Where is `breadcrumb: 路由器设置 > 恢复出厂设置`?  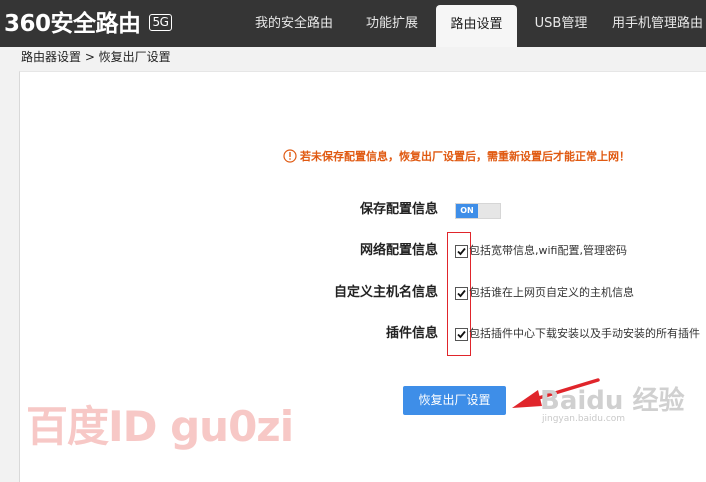
breadcrumb: 路由器设置 > 恢复出厂设置 is located at coordinates (96, 57).